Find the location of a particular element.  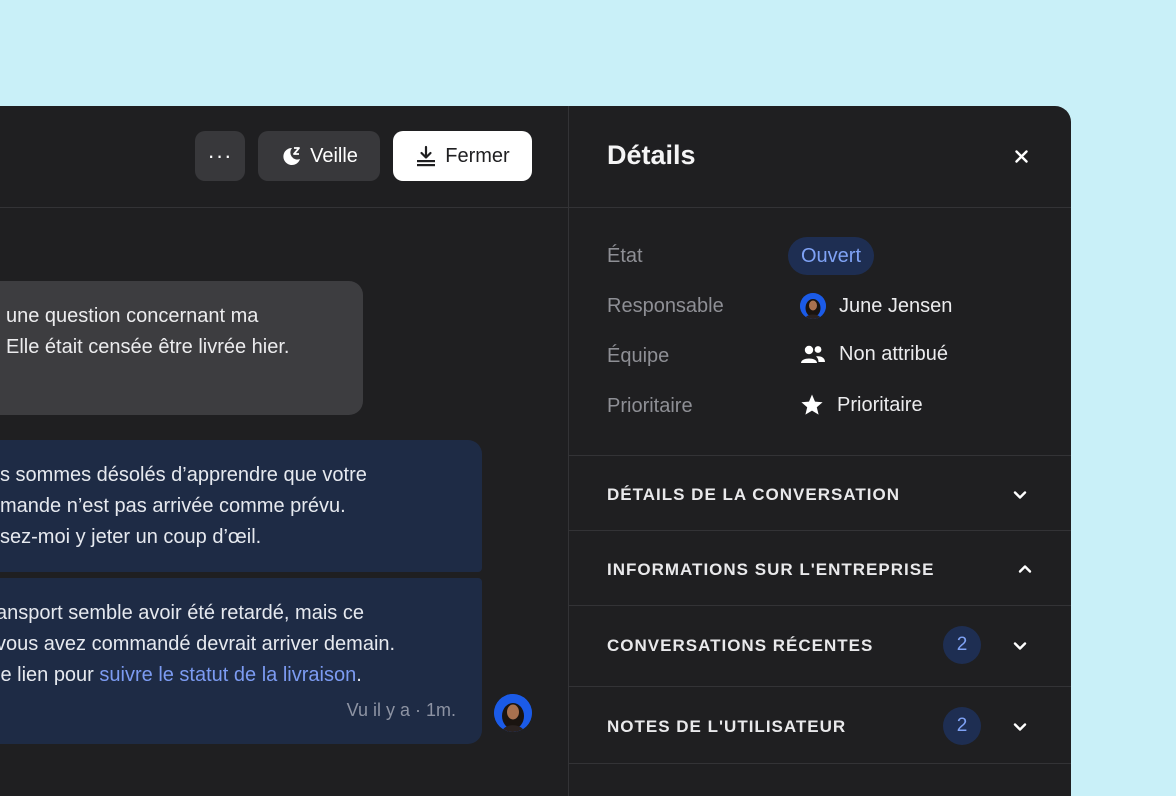

priority-text: Prioritaire is located at coordinates (880, 404).